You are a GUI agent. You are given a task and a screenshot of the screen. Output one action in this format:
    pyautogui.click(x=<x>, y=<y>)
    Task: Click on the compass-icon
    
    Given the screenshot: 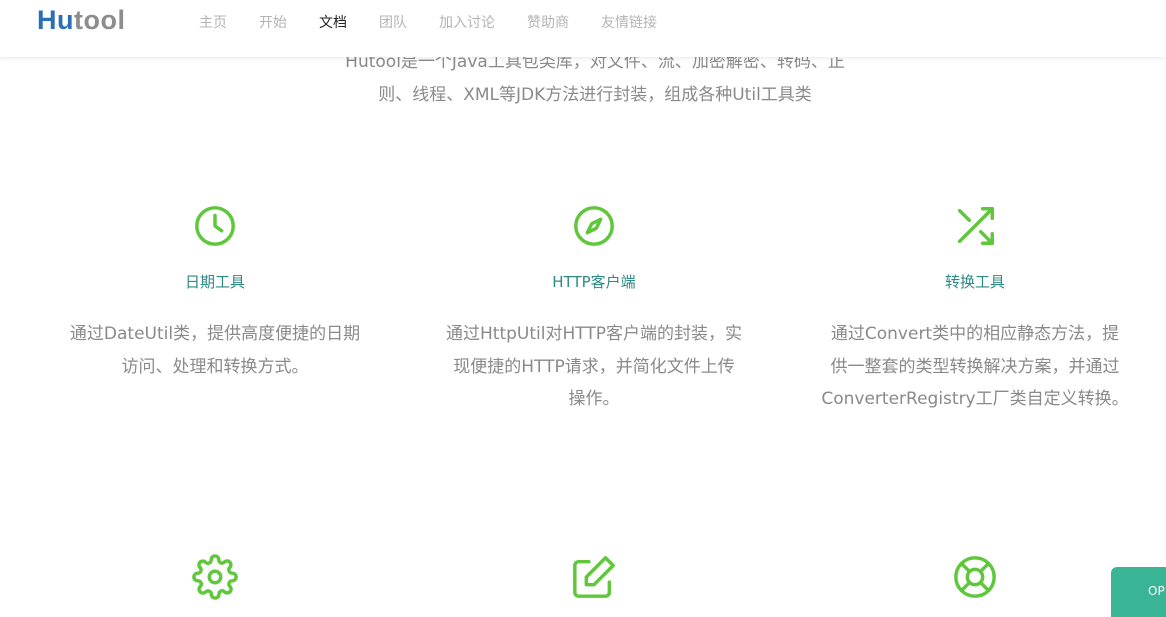 What is the action you would take?
    pyautogui.click(x=594, y=226)
    